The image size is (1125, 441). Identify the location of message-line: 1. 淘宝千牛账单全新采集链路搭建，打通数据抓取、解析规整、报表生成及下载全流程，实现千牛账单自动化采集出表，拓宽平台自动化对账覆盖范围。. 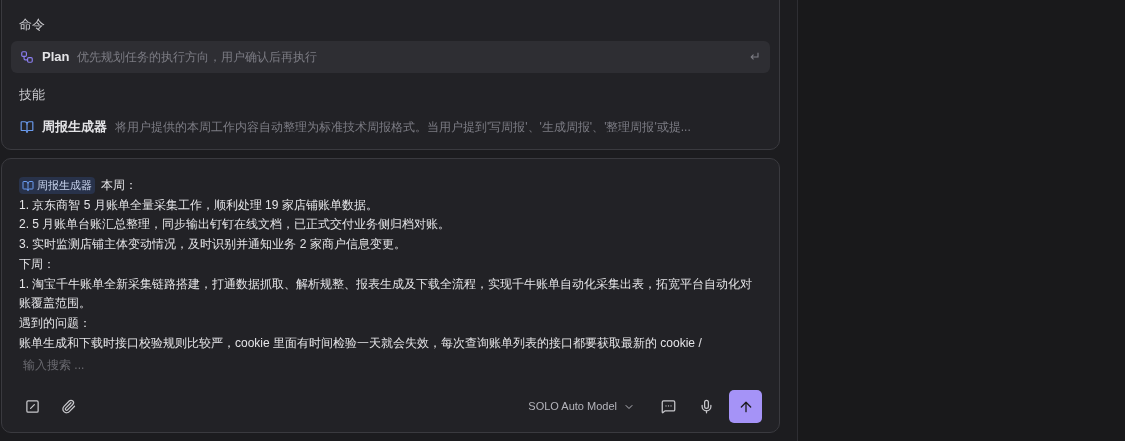
(386, 294).